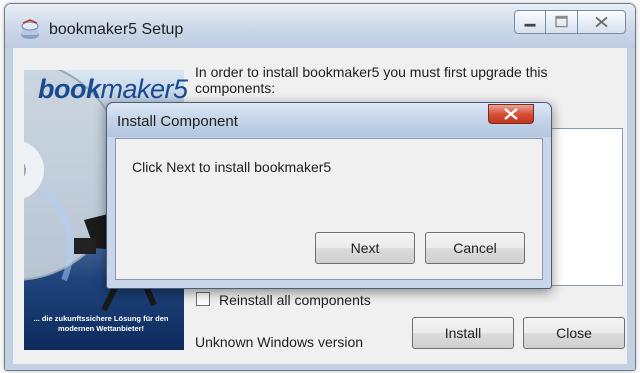 This screenshot has height=373, width=640. What do you see at coordinates (583, 207) in the screenshot?
I see `components-list` at bounding box center [583, 207].